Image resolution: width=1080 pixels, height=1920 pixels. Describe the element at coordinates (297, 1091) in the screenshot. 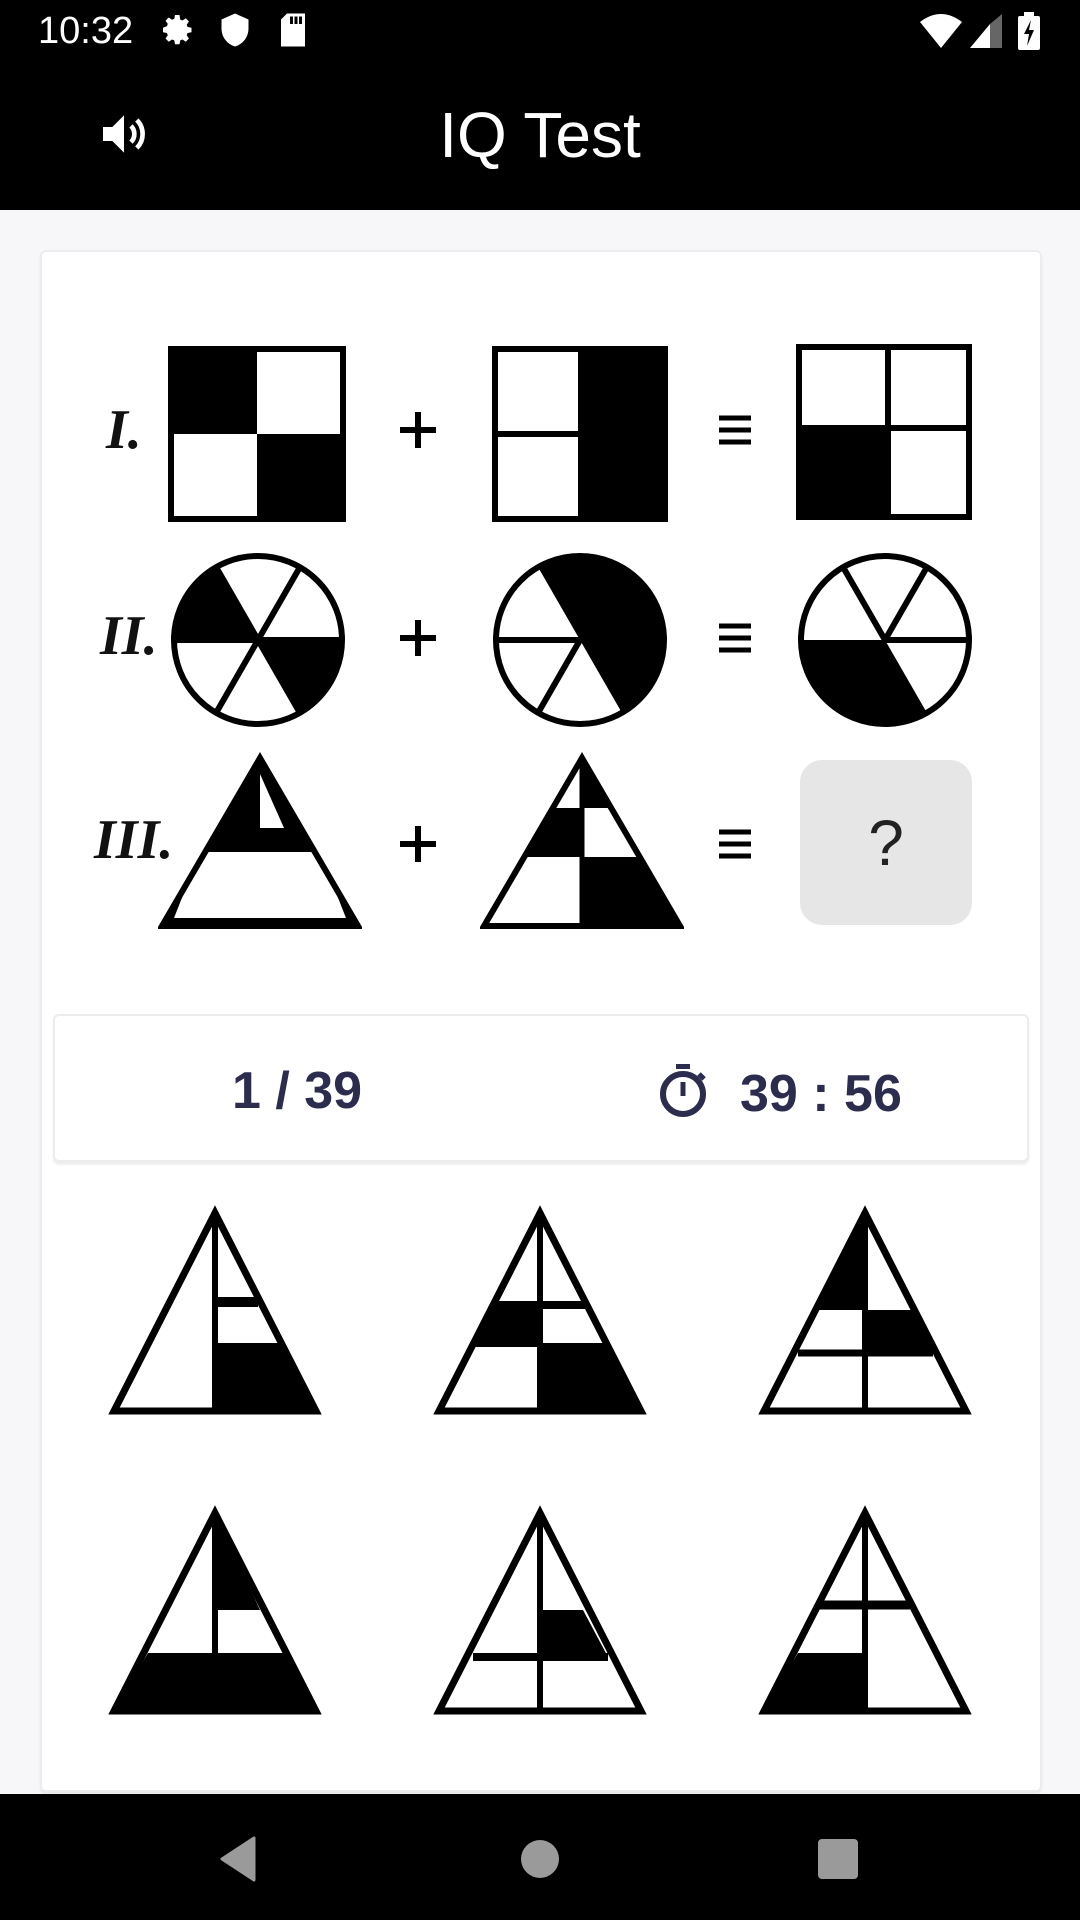

I see `question-counter: 1 / 39` at that location.